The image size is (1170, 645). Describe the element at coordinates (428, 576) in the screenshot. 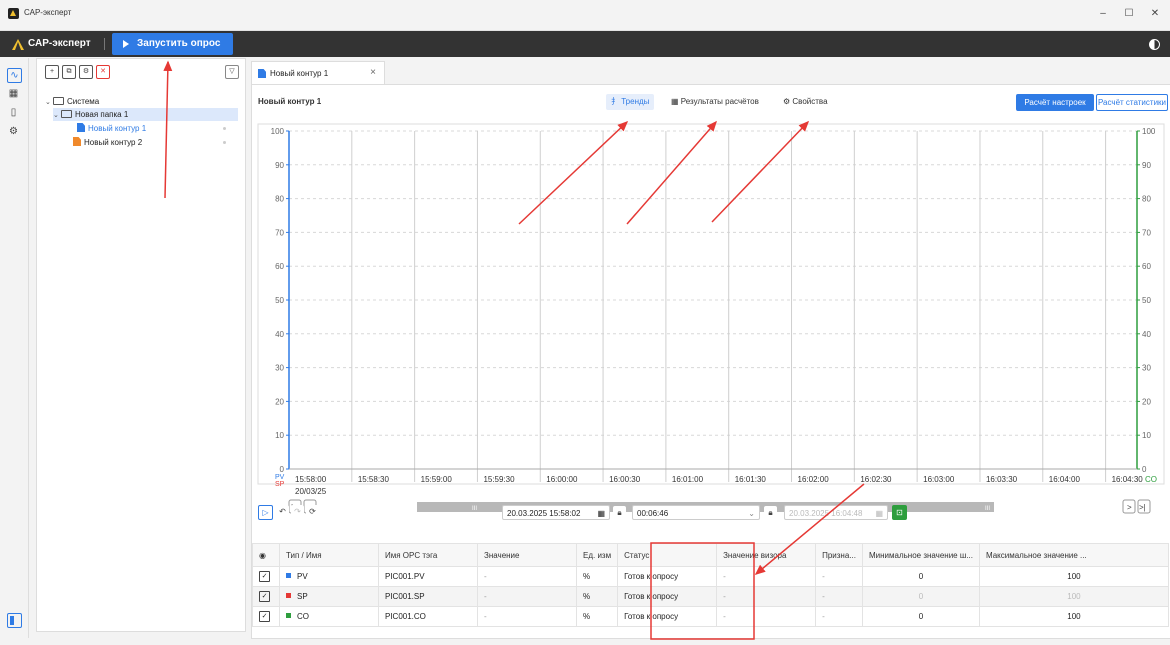

I see `table-cell-tag: PIC001.PV` at that location.